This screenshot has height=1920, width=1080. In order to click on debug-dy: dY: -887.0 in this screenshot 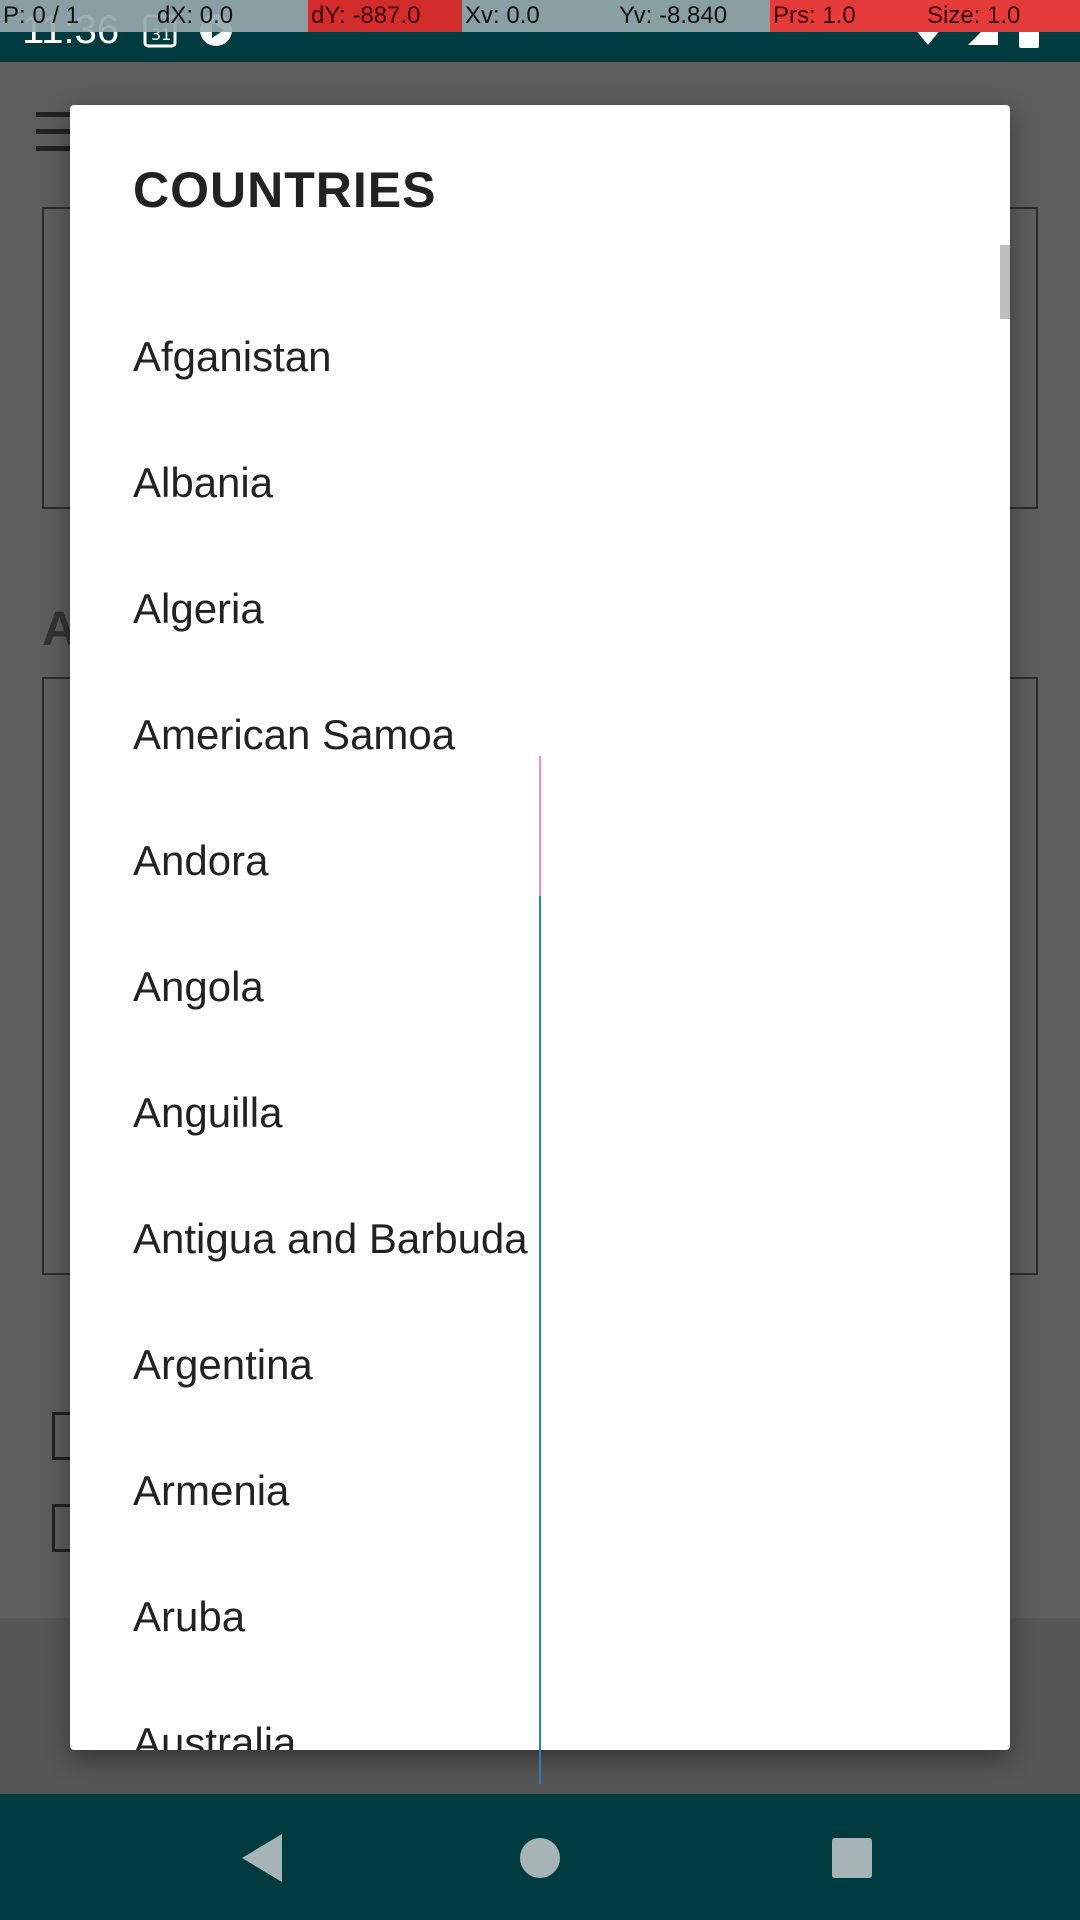, I will do `click(385, 16)`.